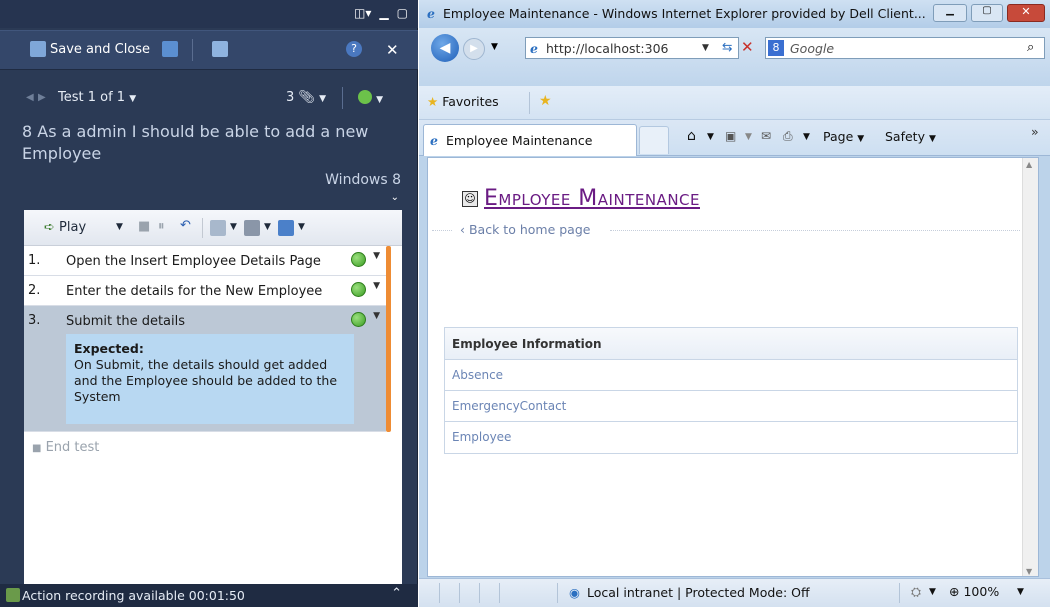 The image size is (1050, 607). I want to click on back-button: ◀, so click(445, 48).